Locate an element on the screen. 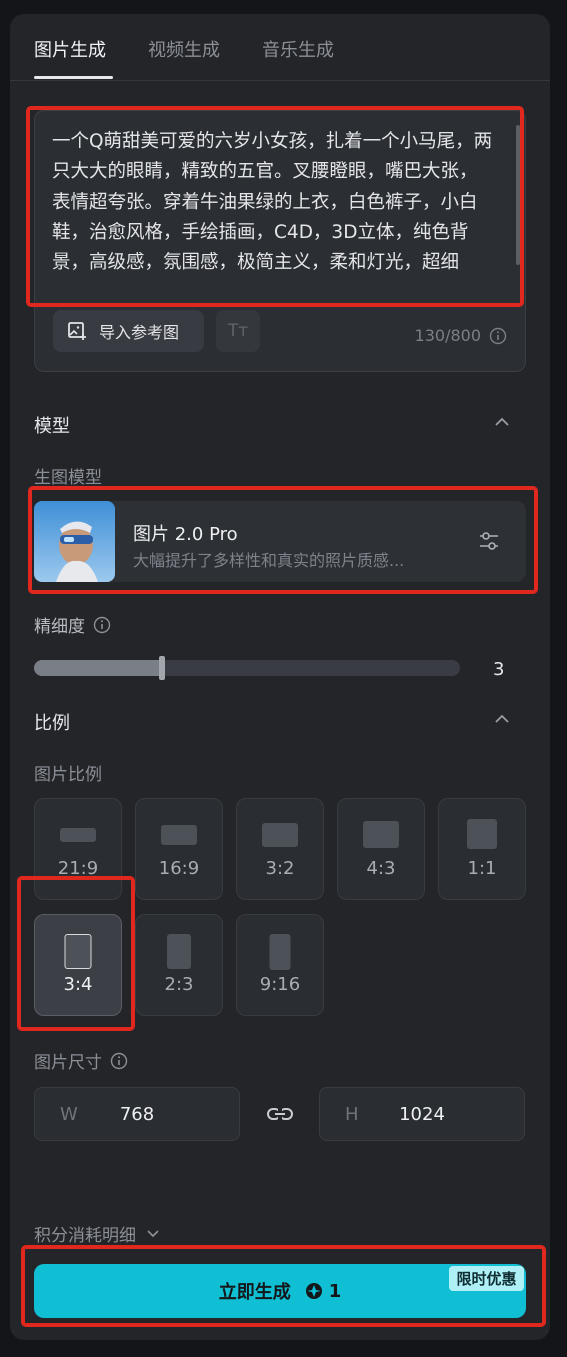 Image resolution: width=567 pixels, height=1357 pixels. tab-music: 音乐生成 is located at coordinates (298, 49).